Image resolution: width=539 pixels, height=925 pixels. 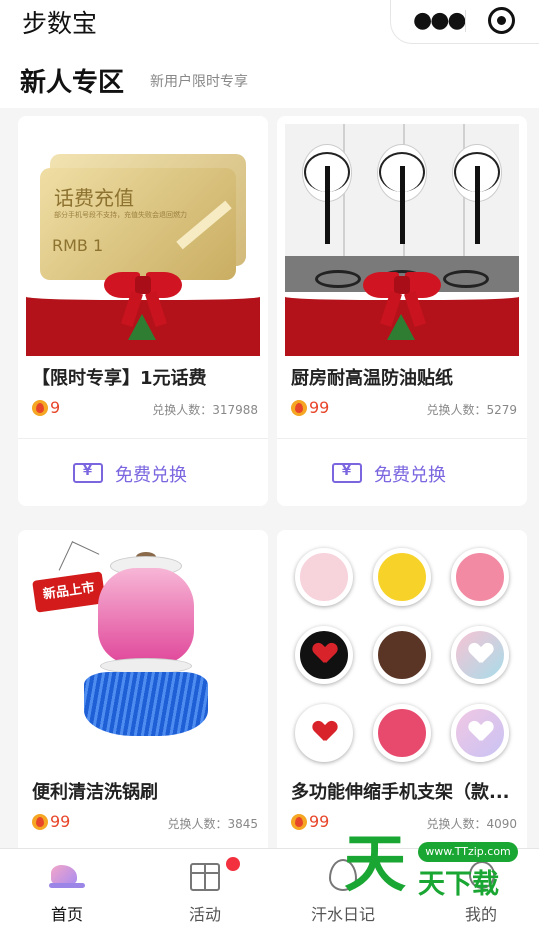 What do you see at coordinates (501, 20) in the screenshot?
I see `target-close-icon` at bounding box center [501, 20].